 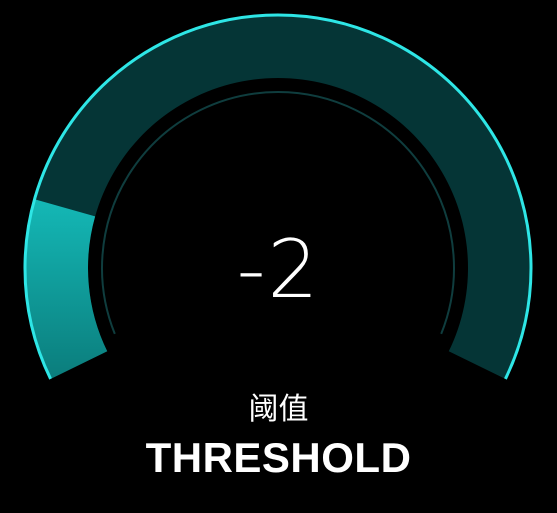 I want to click on threshold-label-chinese: 阈值, so click(x=278, y=409).